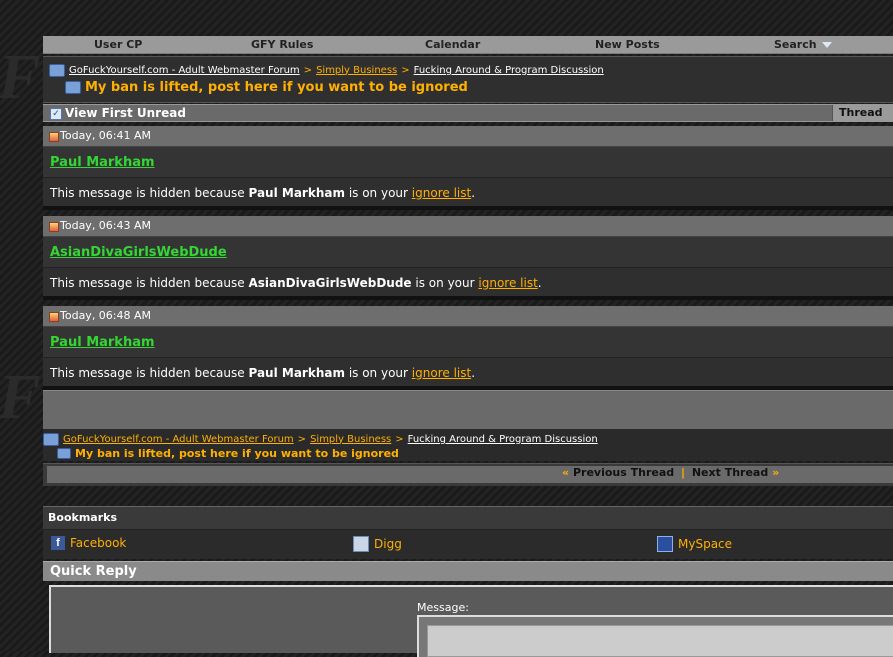 Image resolution: width=893 pixels, height=657 pixels. Describe the element at coordinates (468, 544) in the screenshot. I see `bookmarks-row: f Facebook Digg MySpace` at that location.